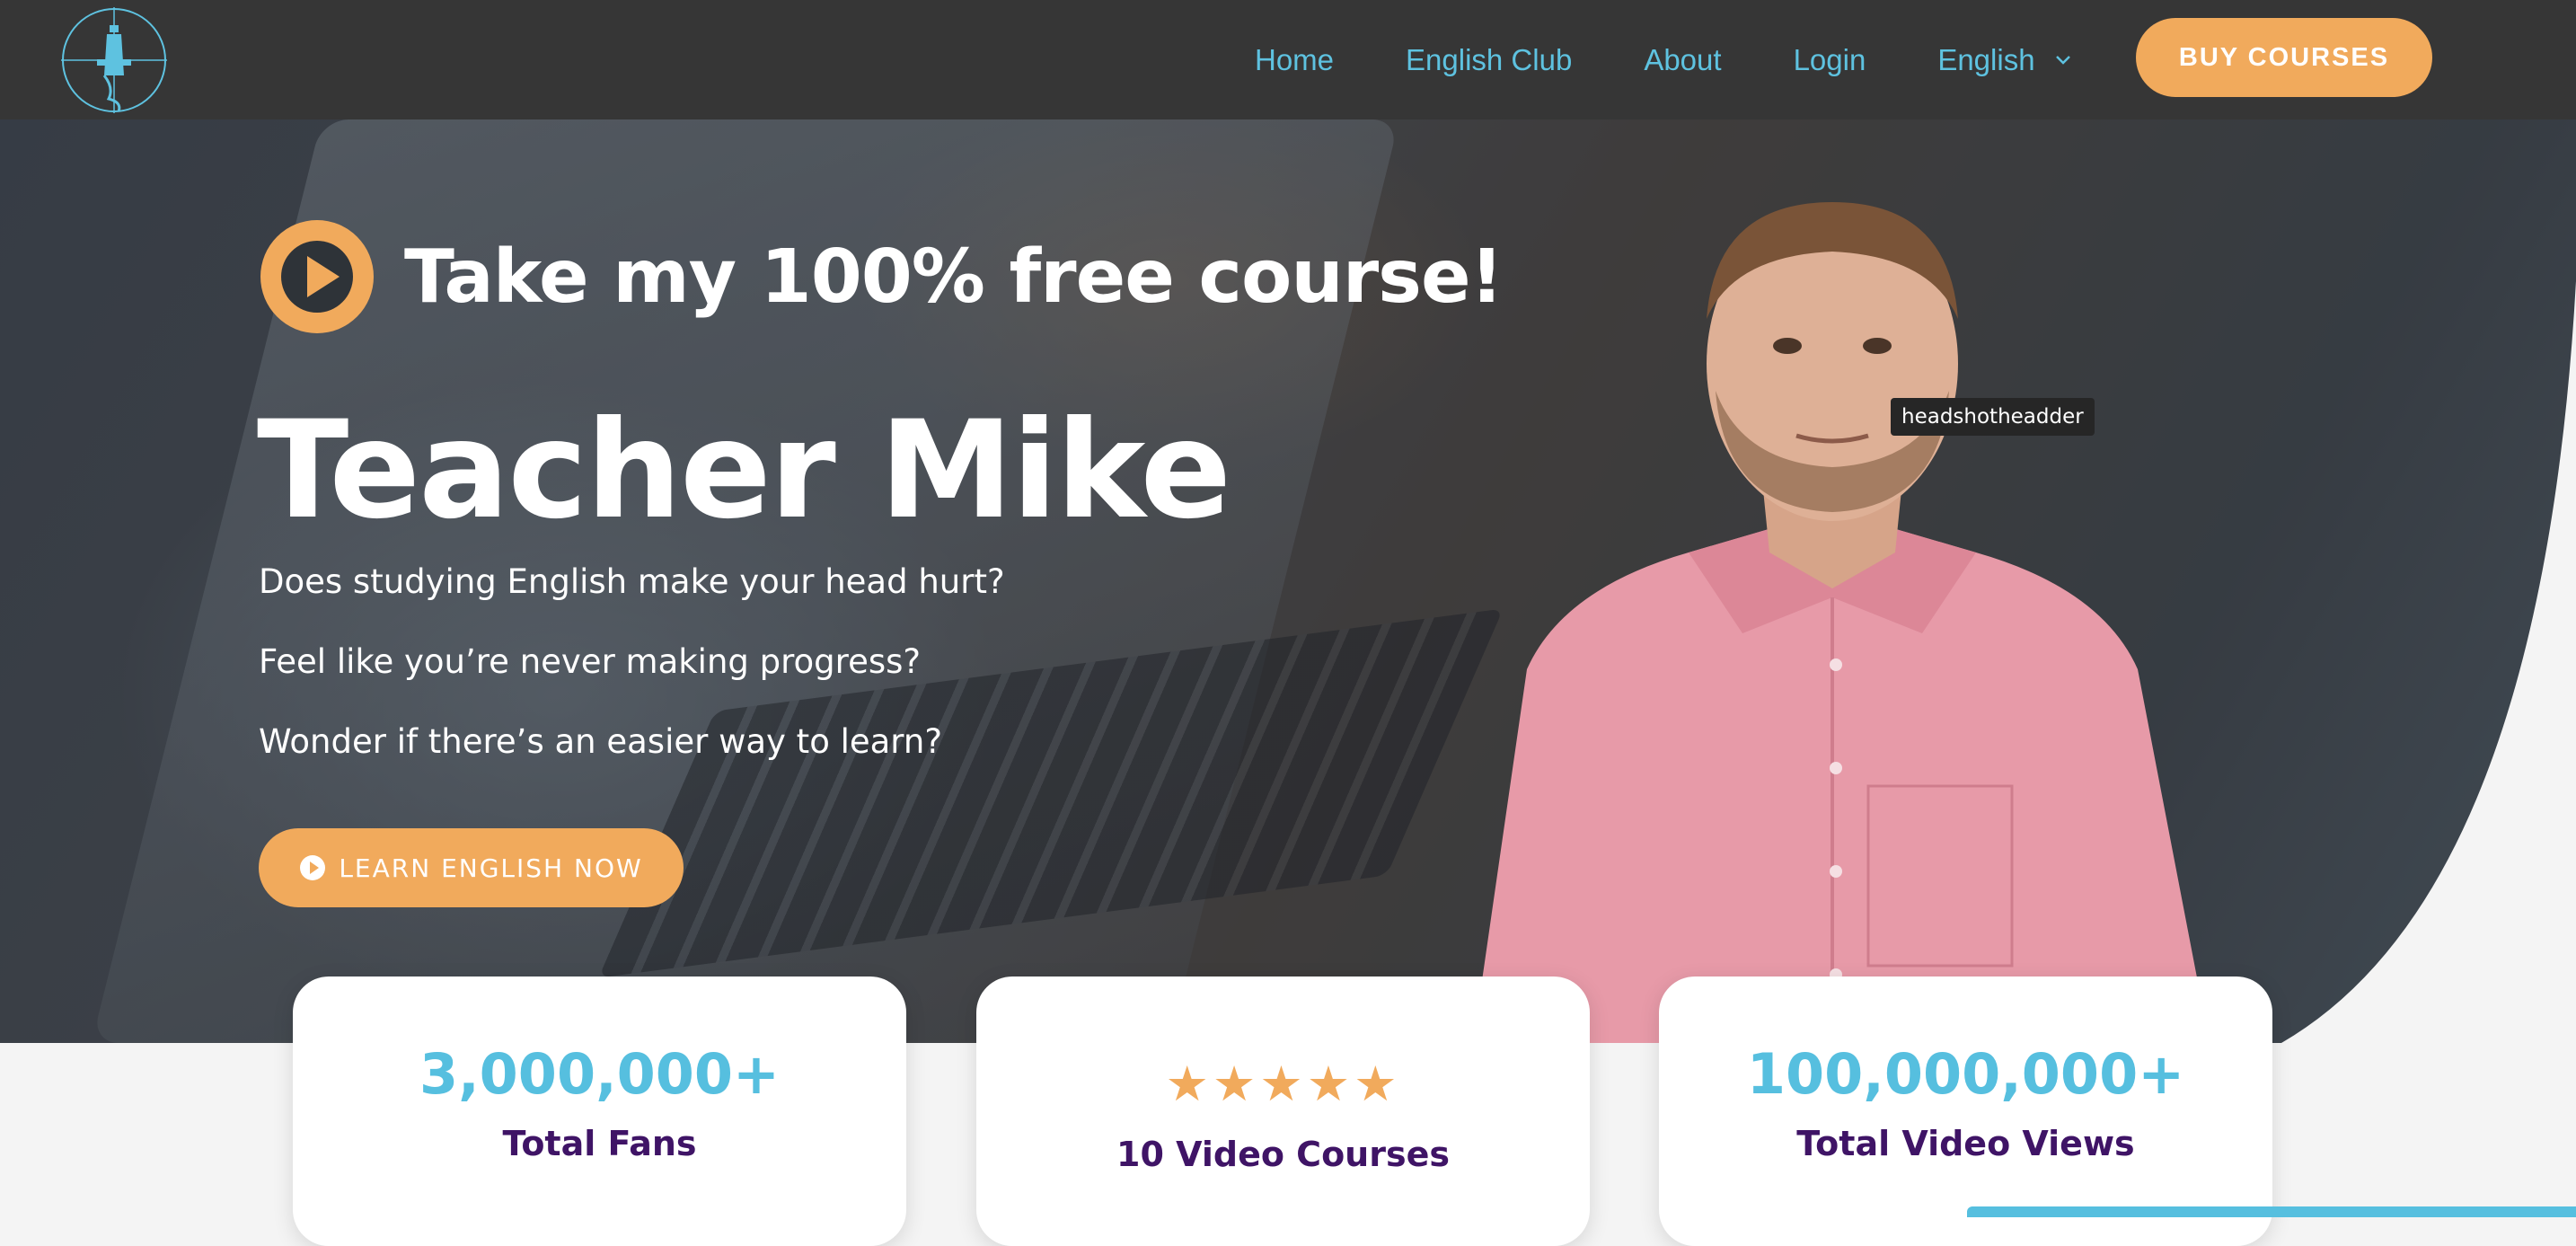  What do you see at coordinates (1965, 1111) in the screenshot?
I see `stat-card-views: 100,000,000+ Total Video Views` at bounding box center [1965, 1111].